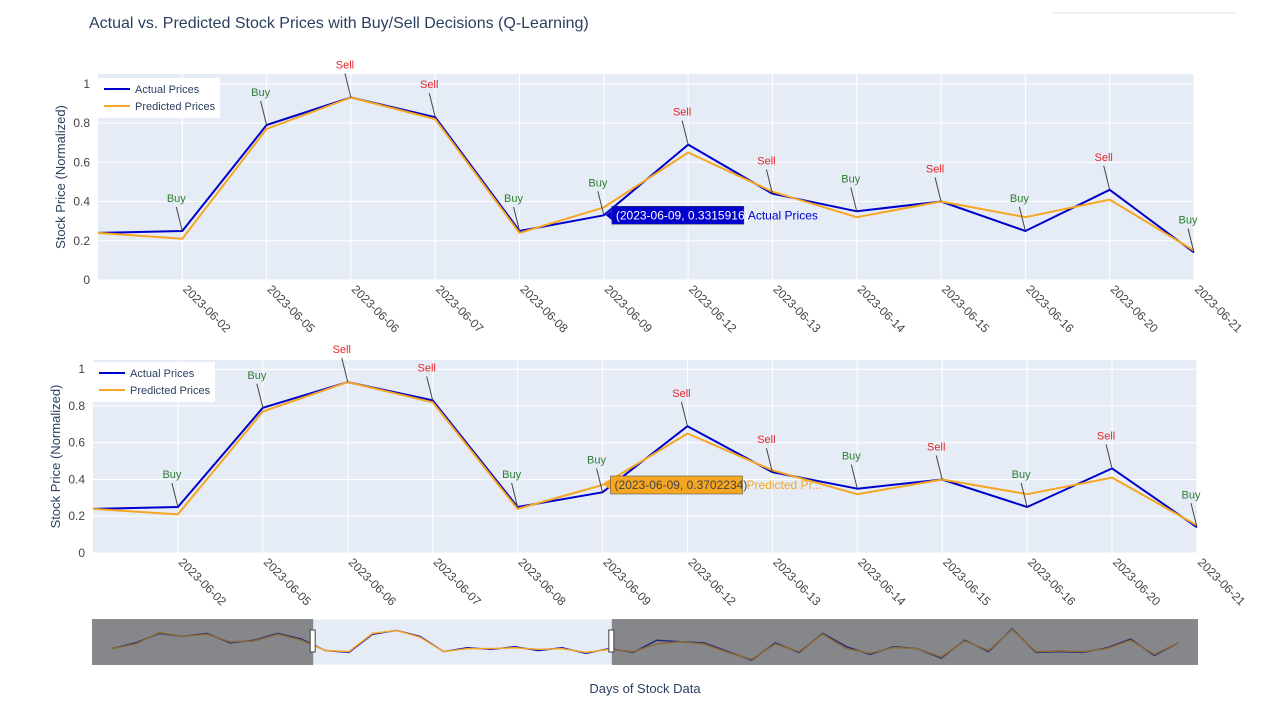  I want to click on y-tick-label-top: 0.6, so click(81, 162).